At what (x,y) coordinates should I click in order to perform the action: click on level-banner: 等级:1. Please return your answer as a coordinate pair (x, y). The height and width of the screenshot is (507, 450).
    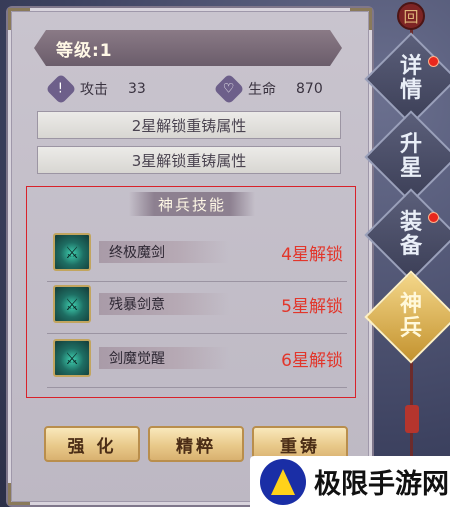
    Looking at the image, I should click on (188, 48).